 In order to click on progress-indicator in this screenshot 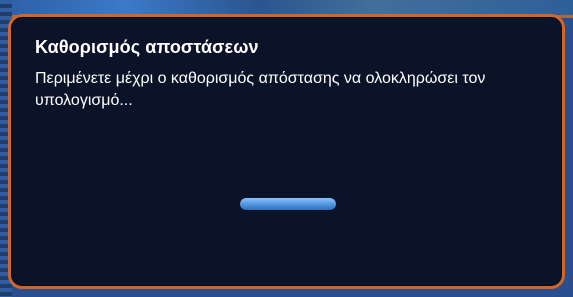, I will do `click(288, 204)`.